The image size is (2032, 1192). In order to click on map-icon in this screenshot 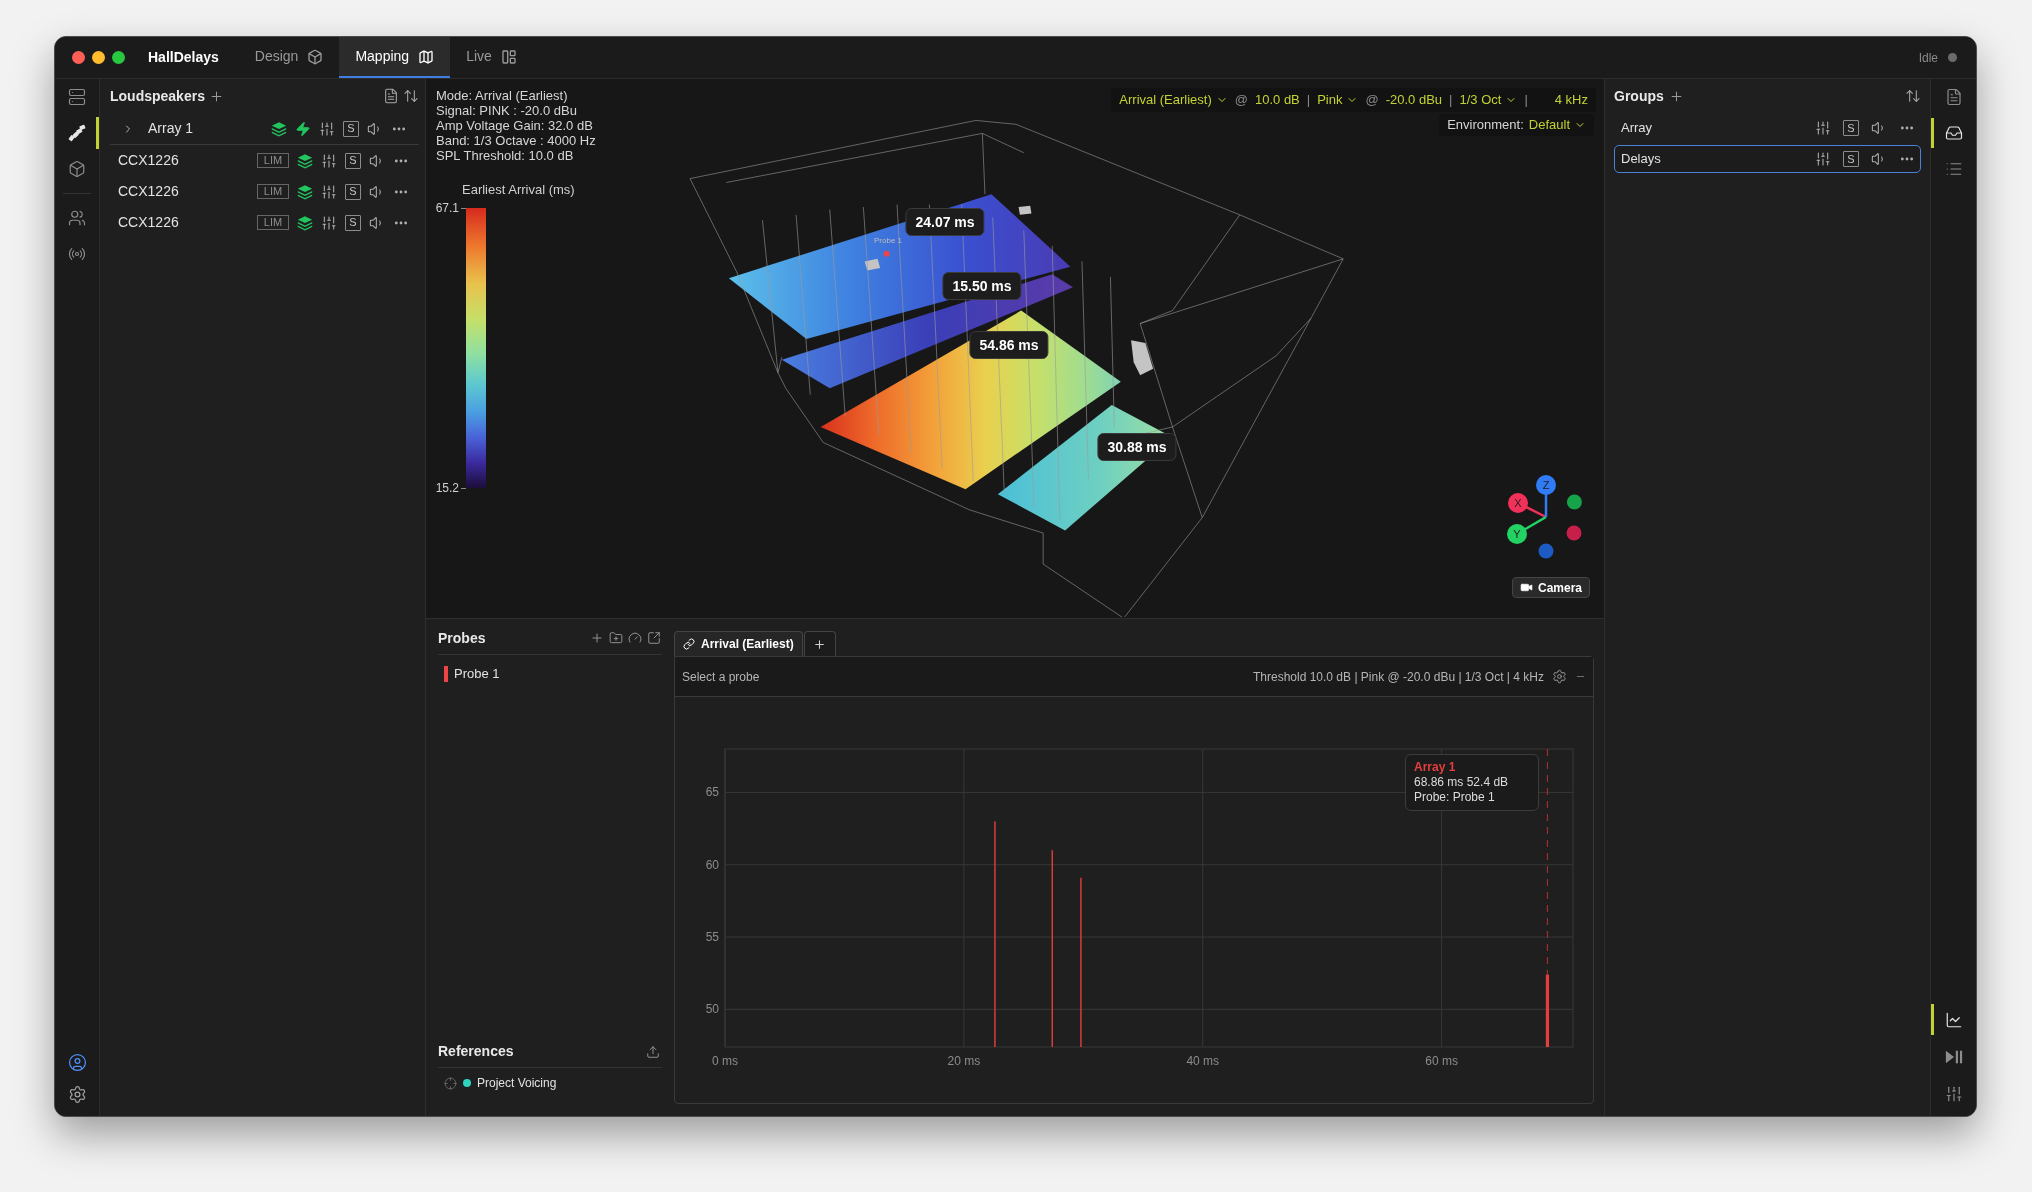, I will do `click(426, 56)`.